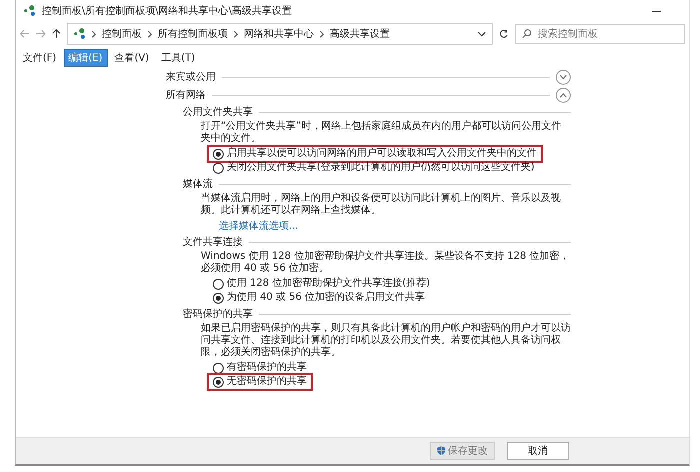 The width and height of the screenshot is (700, 472). Describe the element at coordinates (218, 112) in the screenshot. I see `group-heading: 公用文件夹共享` at that location.